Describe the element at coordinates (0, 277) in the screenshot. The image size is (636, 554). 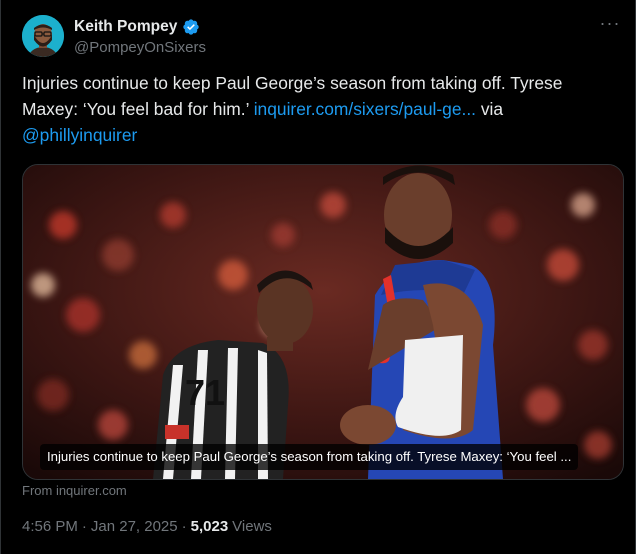
I see `left-border` at that location.